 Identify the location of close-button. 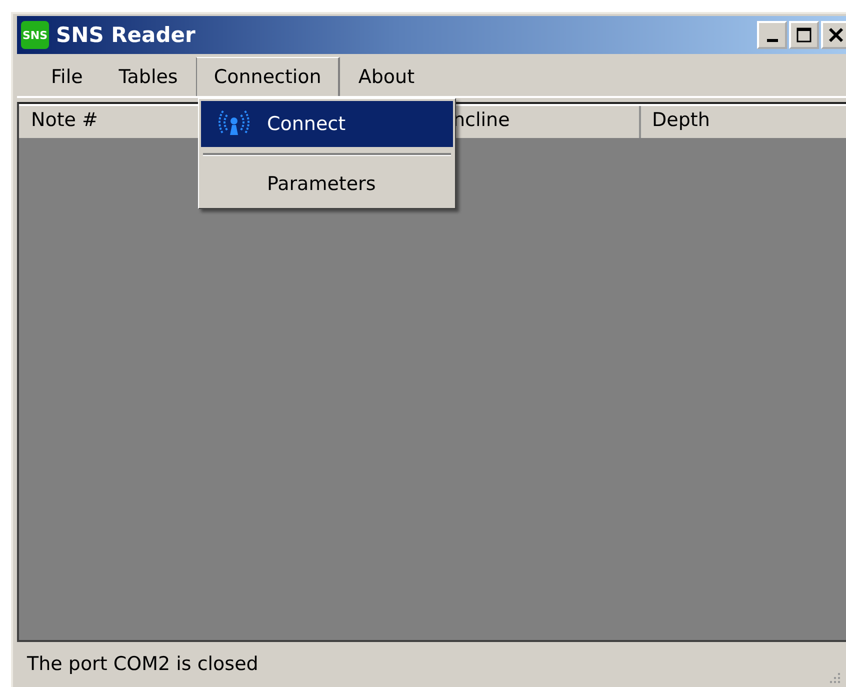
(833, 35).